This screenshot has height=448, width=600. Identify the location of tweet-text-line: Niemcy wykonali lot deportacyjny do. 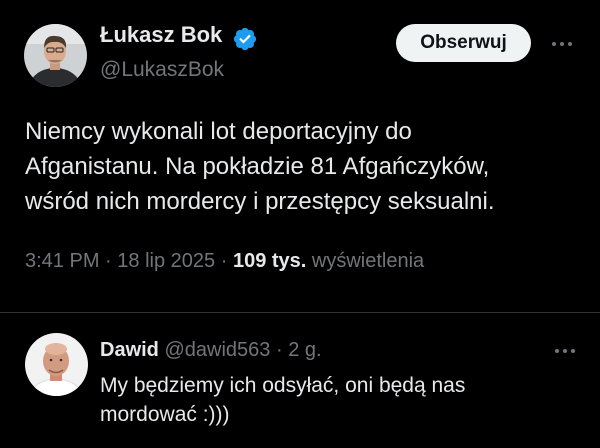
(218, 131).